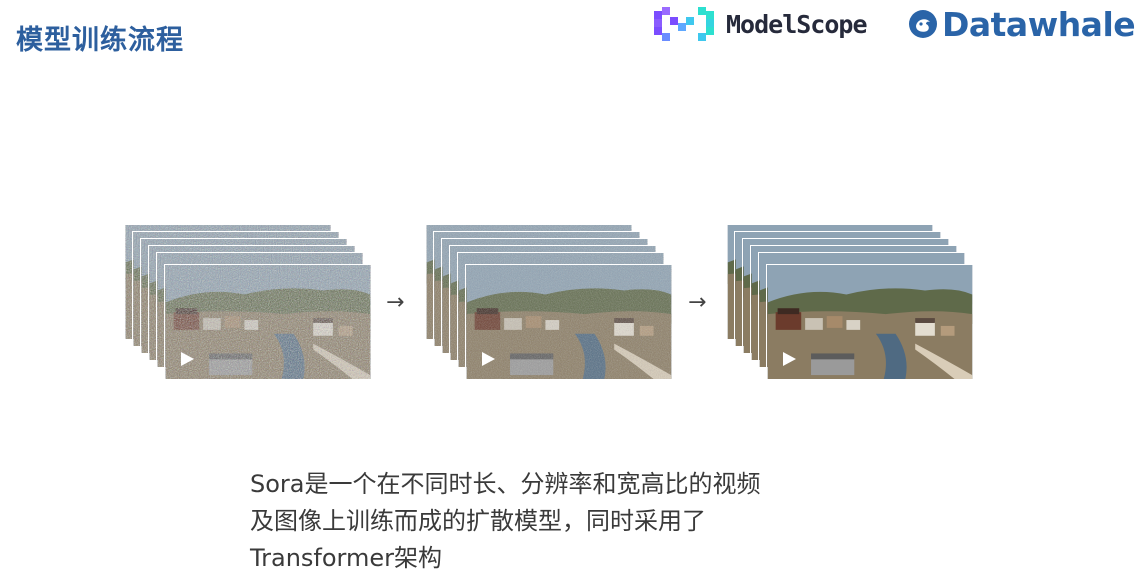 The width and height of the screenshot is (1138, 584). I want to click on caption-line: Transformer架构, so click(346, 558).